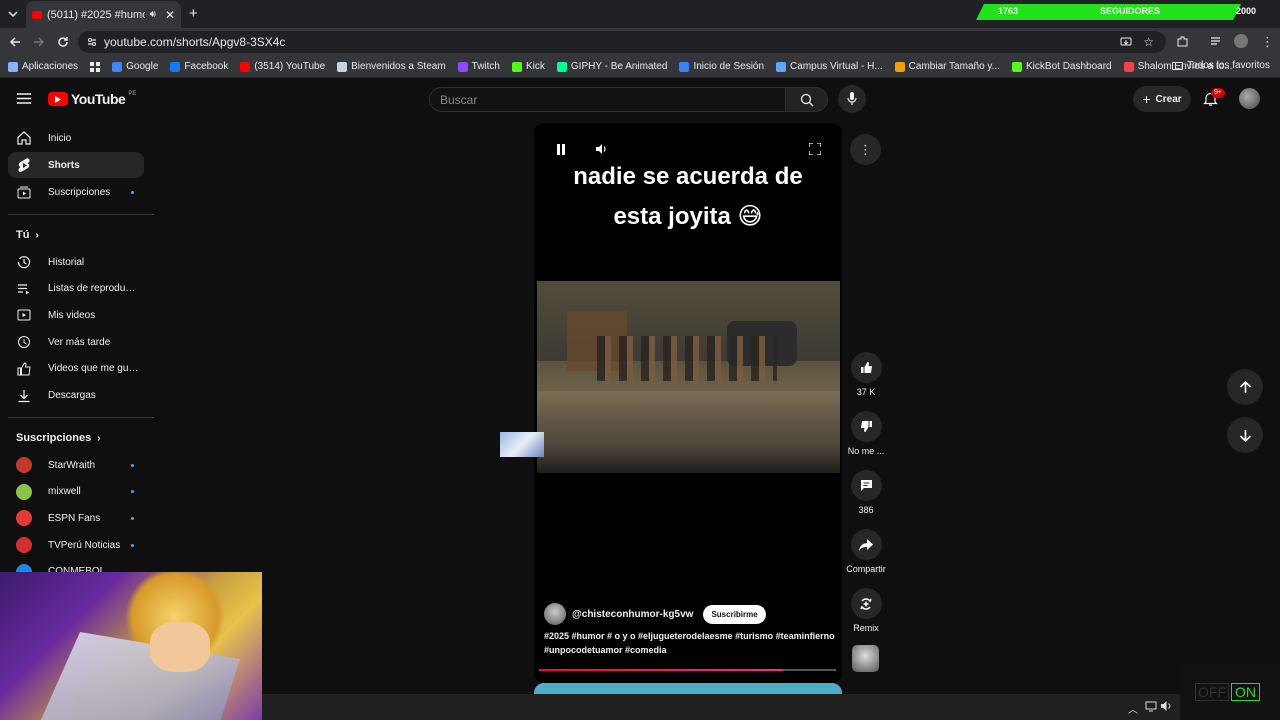  What do you see at coordinates (1218, 93) in the screenshot?
I see `notification-badge: 9+` at bounding box center [1218, 93].